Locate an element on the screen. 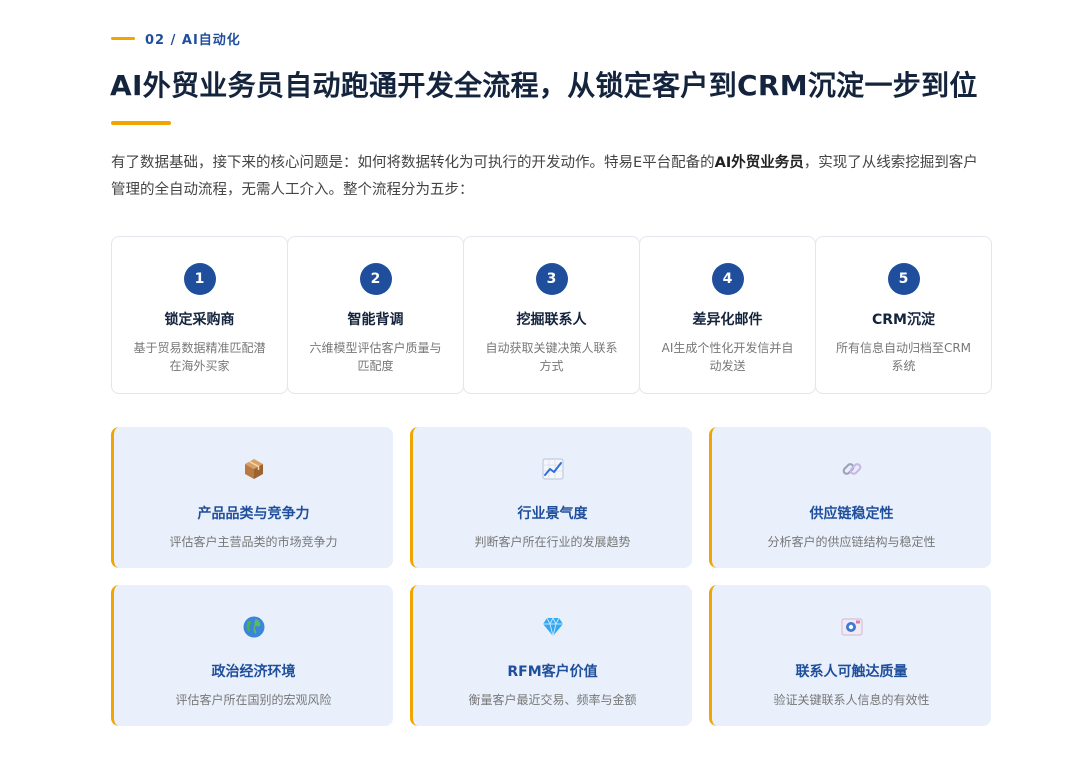 The image size is (1081, 766). section-kicker: 02 / AI自动化 is located at coordinates (176, 38).